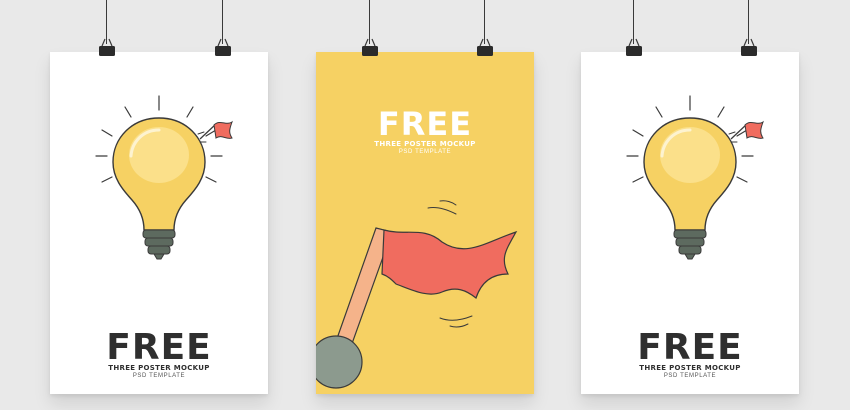  I want to click on flag-icon, so click(417, 294).